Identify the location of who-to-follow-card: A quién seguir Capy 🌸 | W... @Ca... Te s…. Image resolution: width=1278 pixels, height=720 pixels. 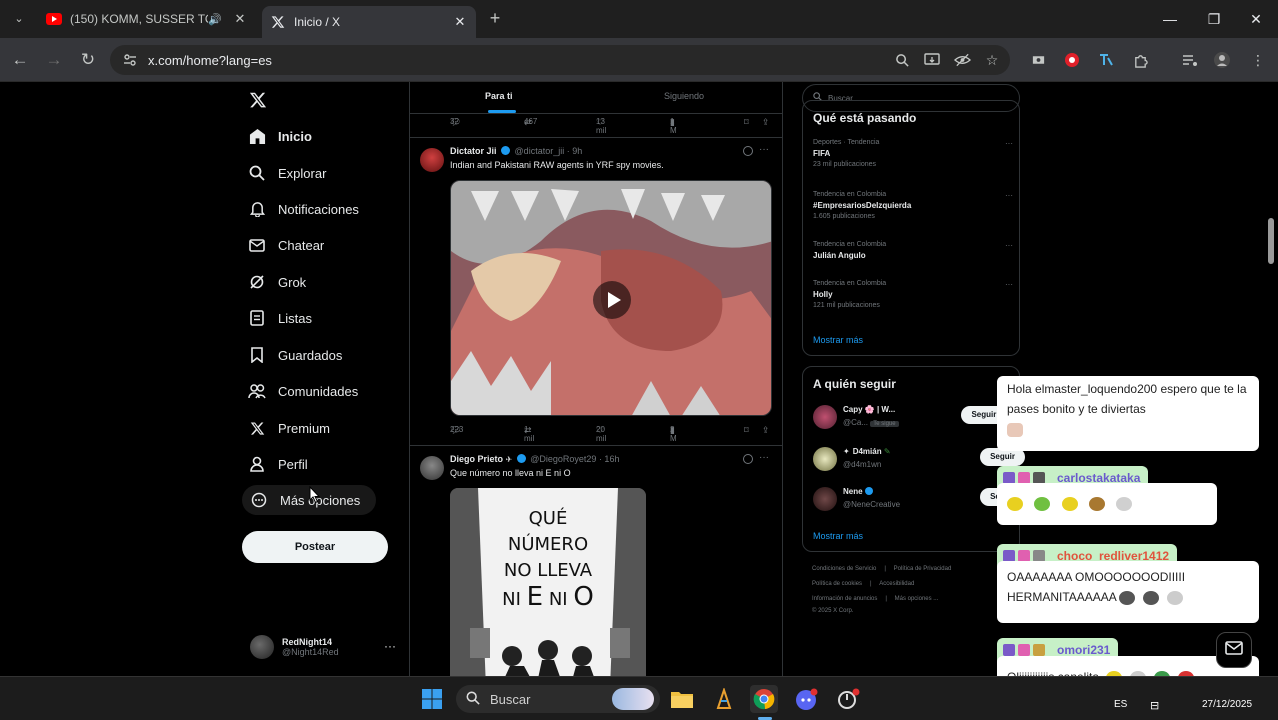
(925, 459).